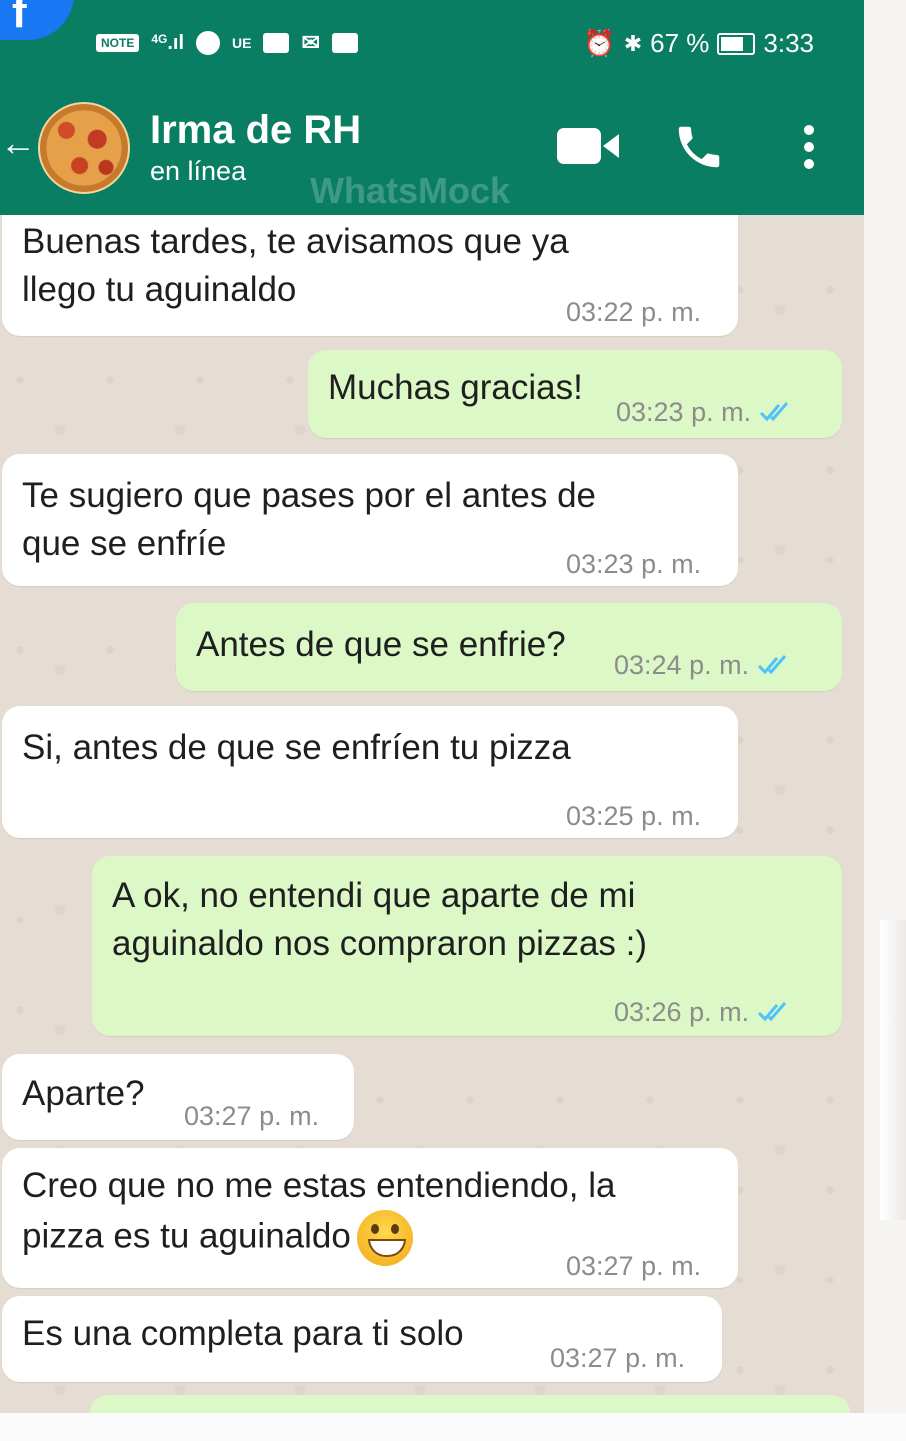 This screenshot has width=906, height=1441. Describe the element at coordinates (344, 43) in the screenshot. I see `video-app-icon` at that location.